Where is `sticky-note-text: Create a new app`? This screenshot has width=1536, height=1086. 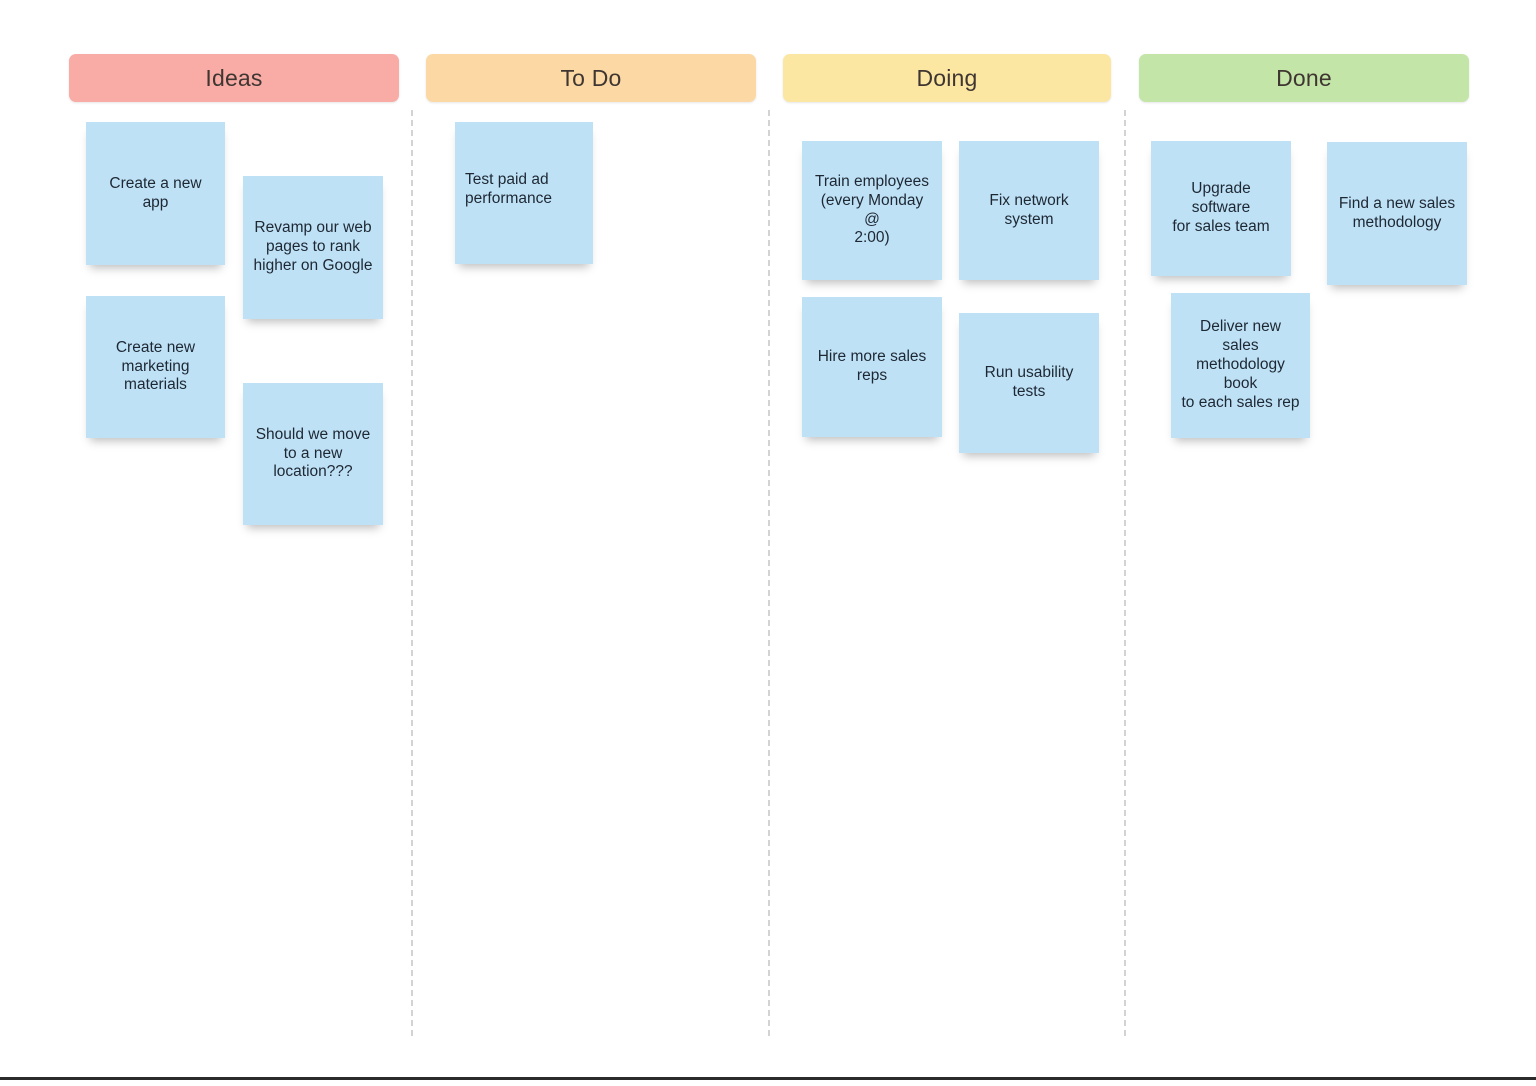 sticky-note-text: Create a new app is located at coordinates (155, 192).